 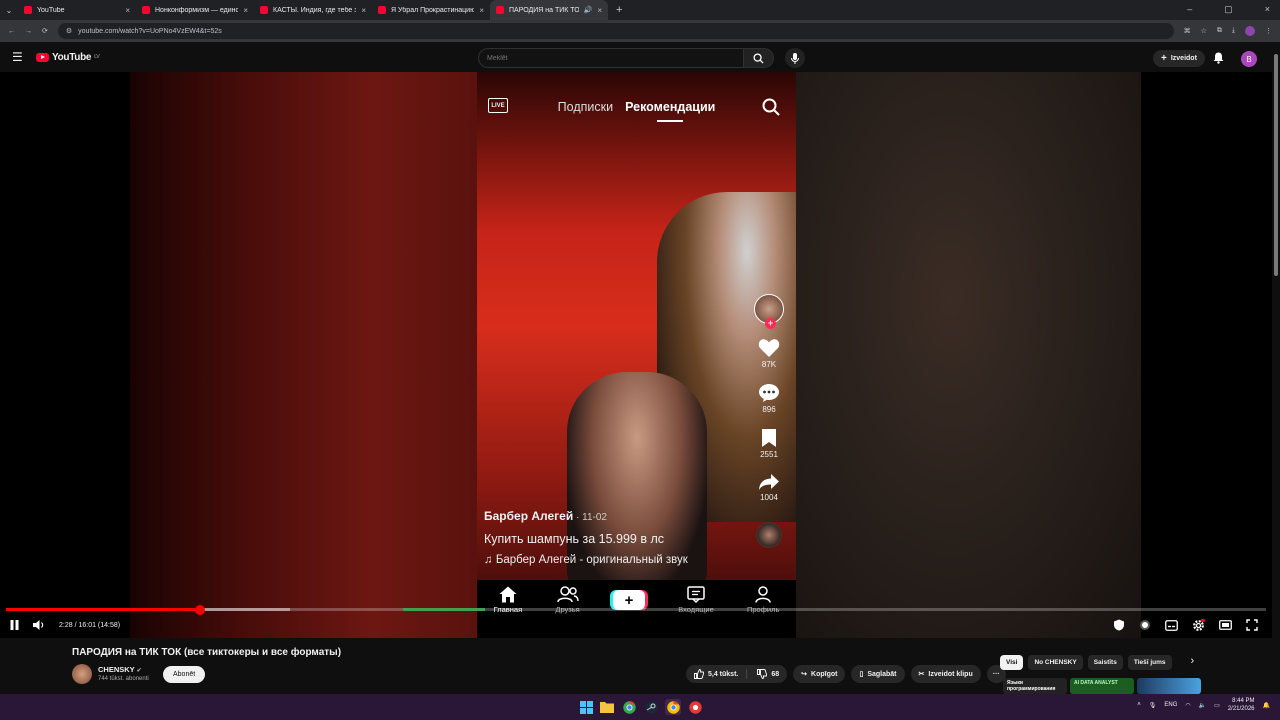 I want to click on browser-tab: КАСТЫ. Индия, где тебе запре×, so click(x=313, y=10).